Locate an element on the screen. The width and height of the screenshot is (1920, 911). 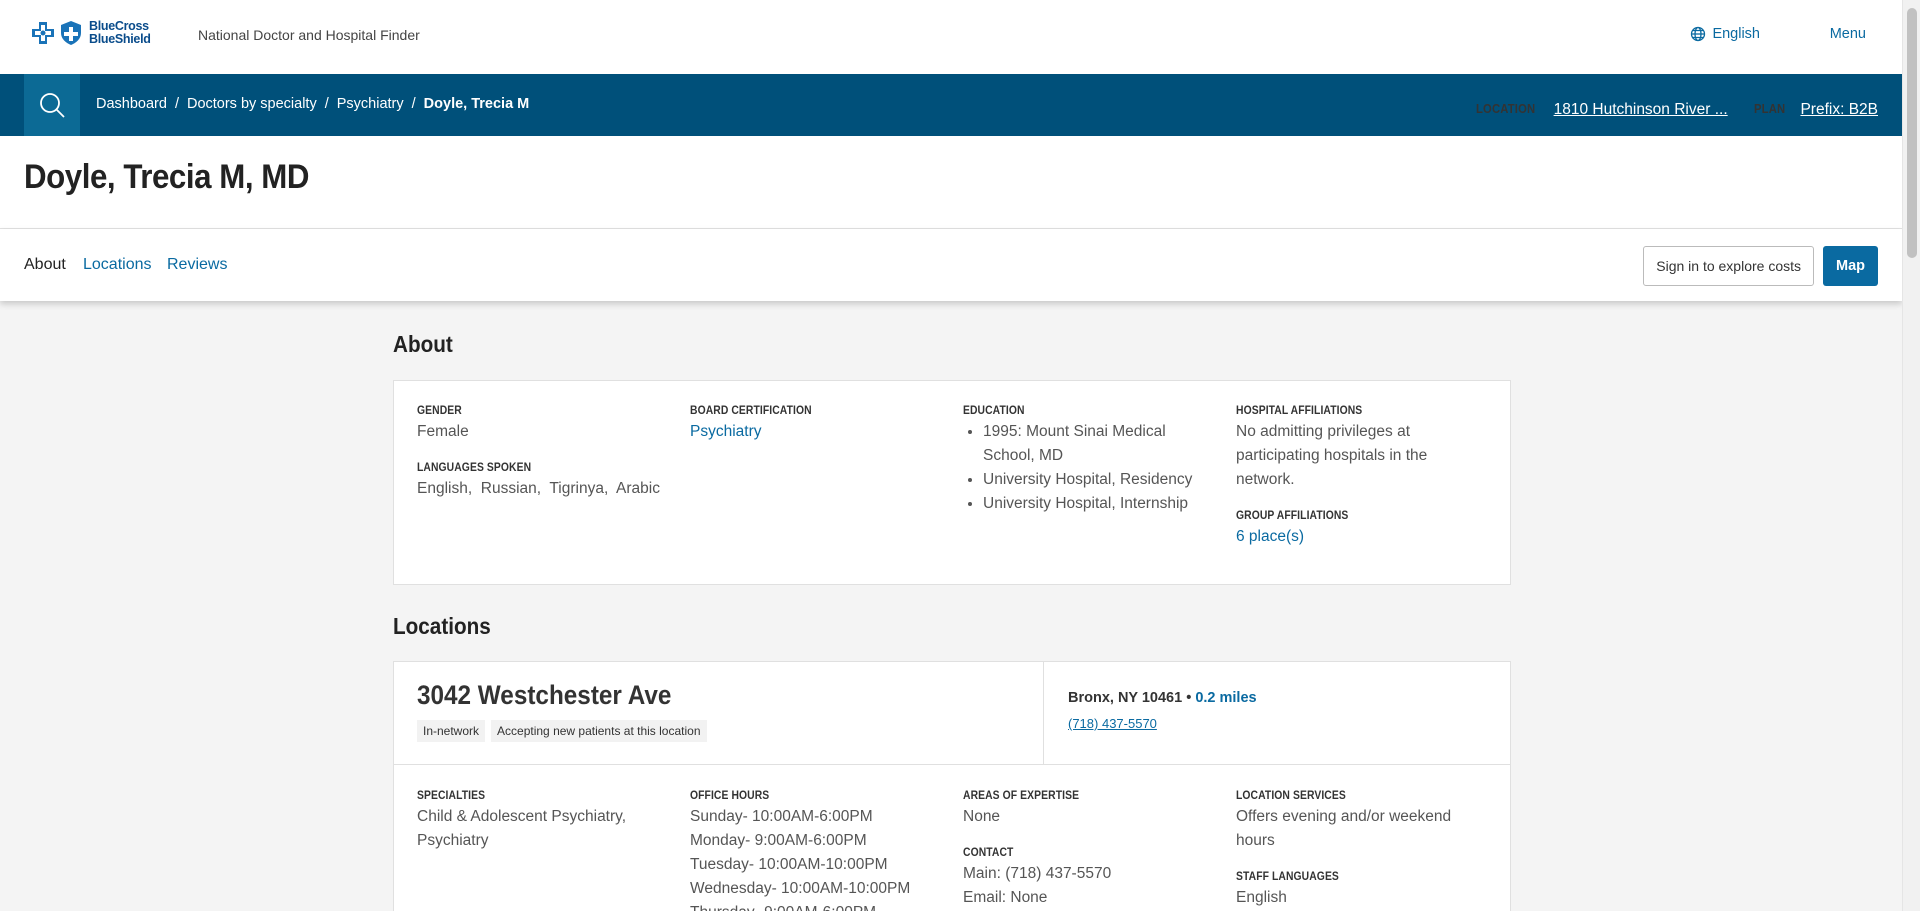
bcbs-logo: BlueCross BlueShield is located at coordinates (91, 33).